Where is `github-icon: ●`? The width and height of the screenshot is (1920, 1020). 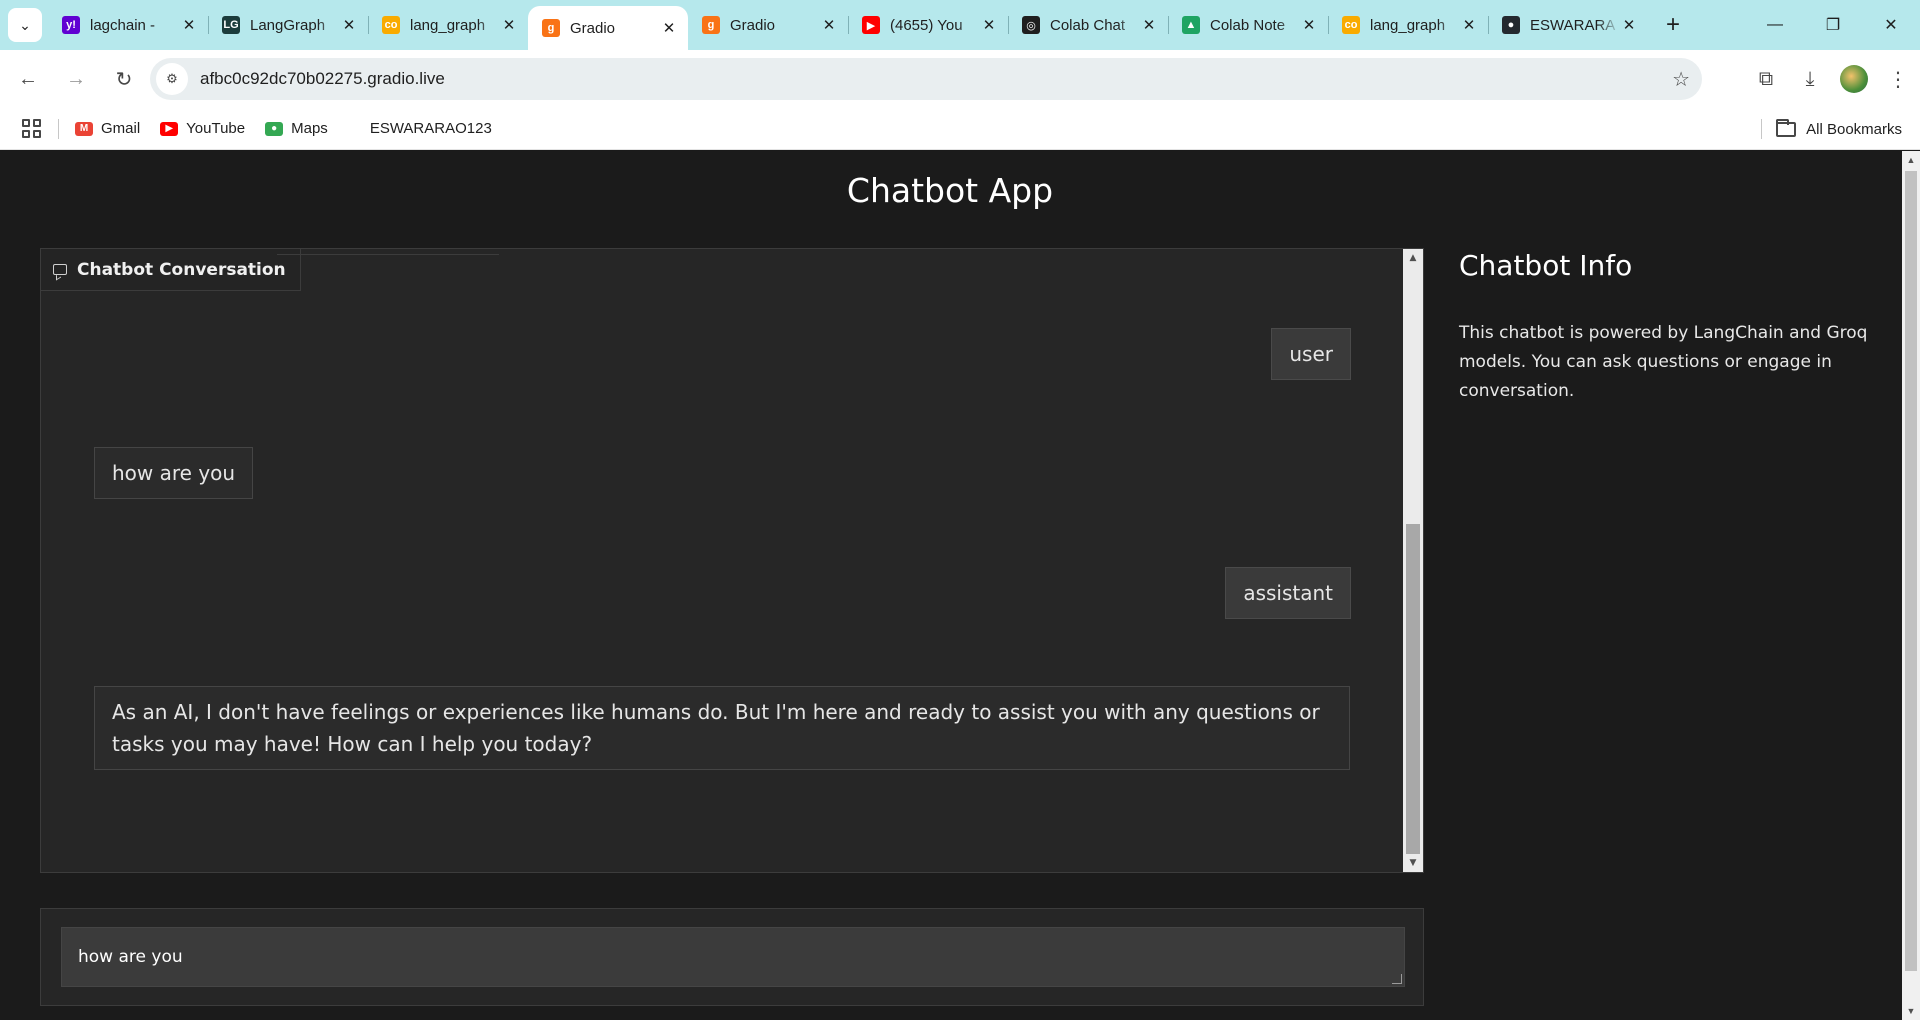 github-icon: ● is located at coordinates (1511, 25).